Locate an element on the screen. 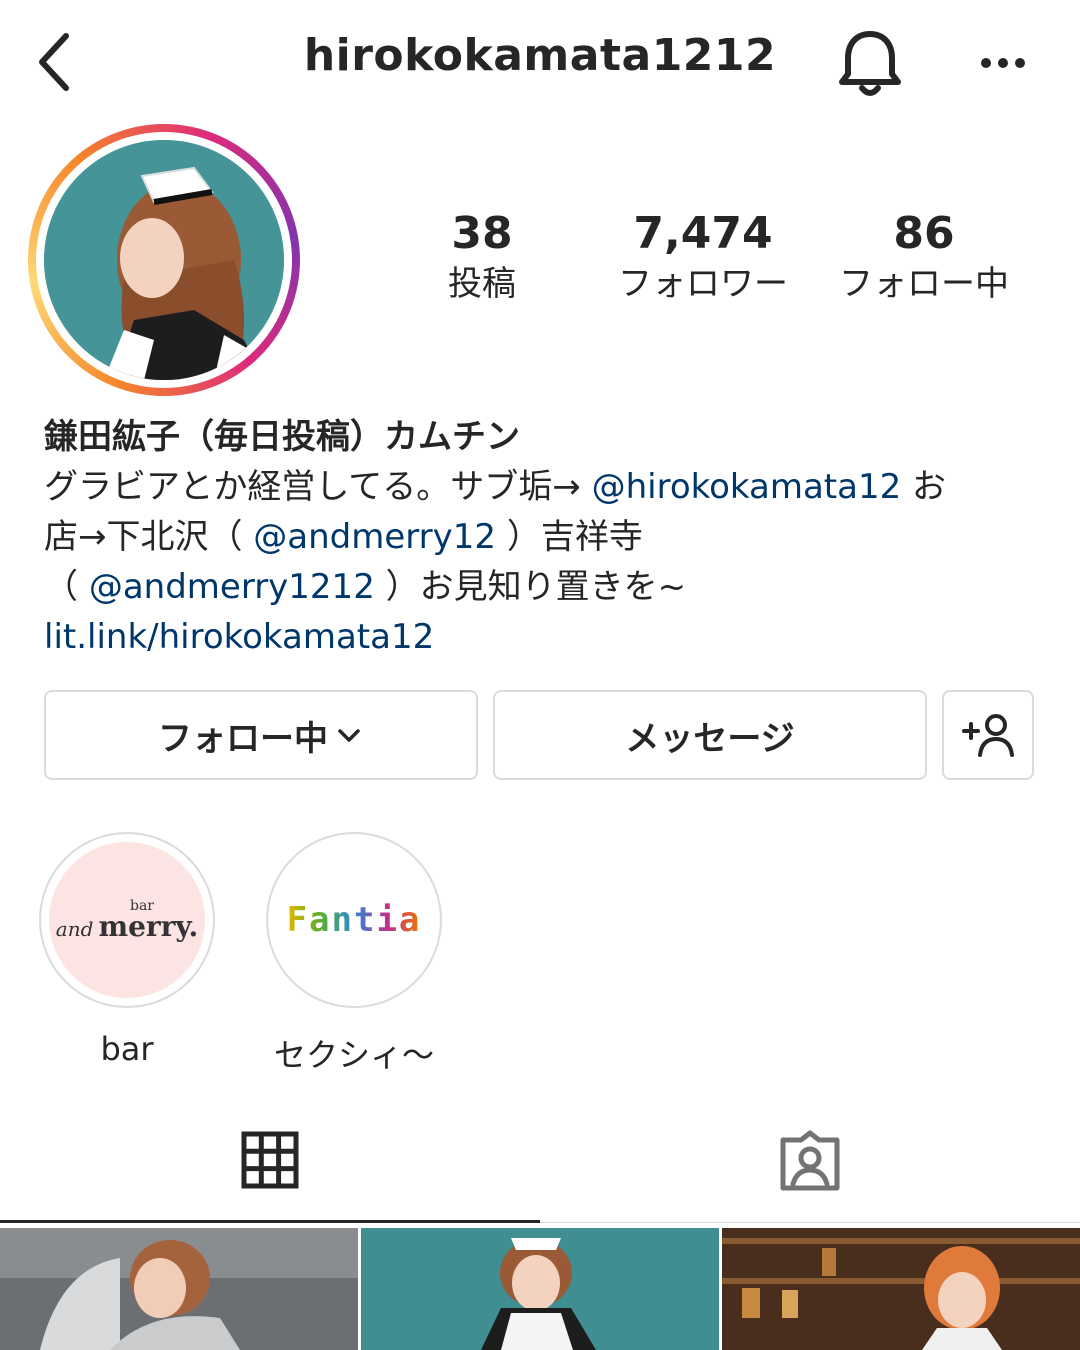  fantia-logo-text: Fantia is located at coordinates (354, 920).